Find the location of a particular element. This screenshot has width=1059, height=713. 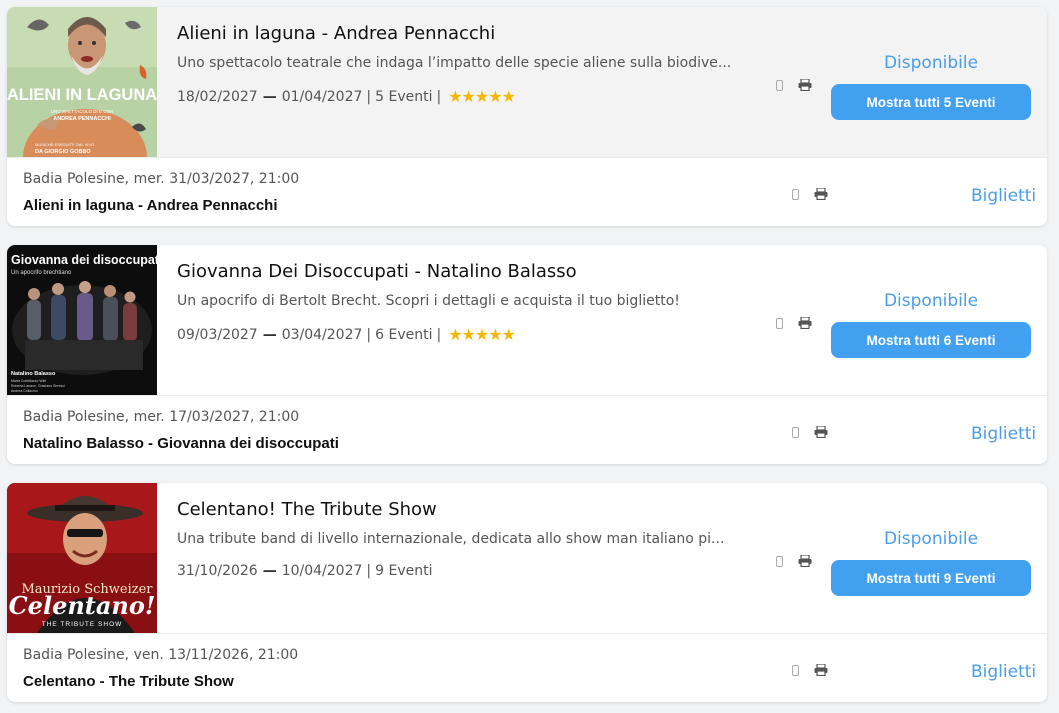

poster-author-text: ANDREA PENNACCHI is located at coordinates (82, 119).